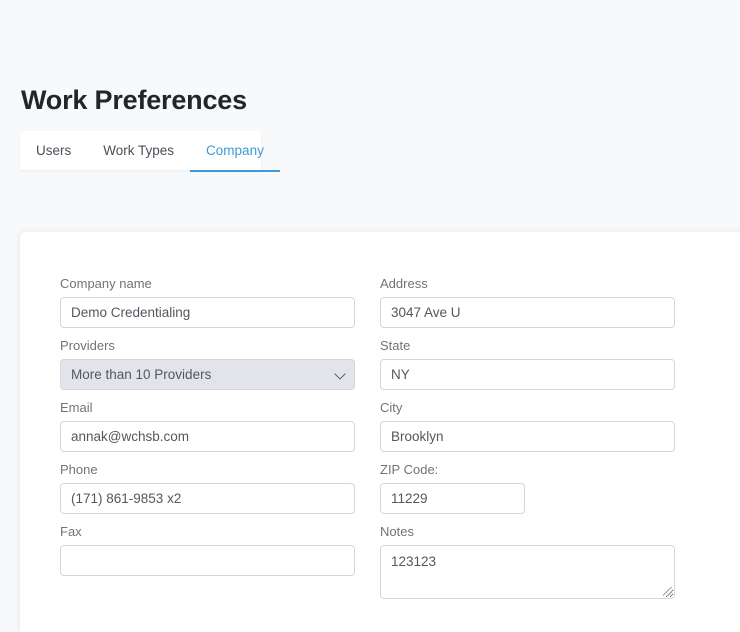 The width and height of the screenshot is (740, 632). I want to click on field-company-name: Company name, so click(207, 301).